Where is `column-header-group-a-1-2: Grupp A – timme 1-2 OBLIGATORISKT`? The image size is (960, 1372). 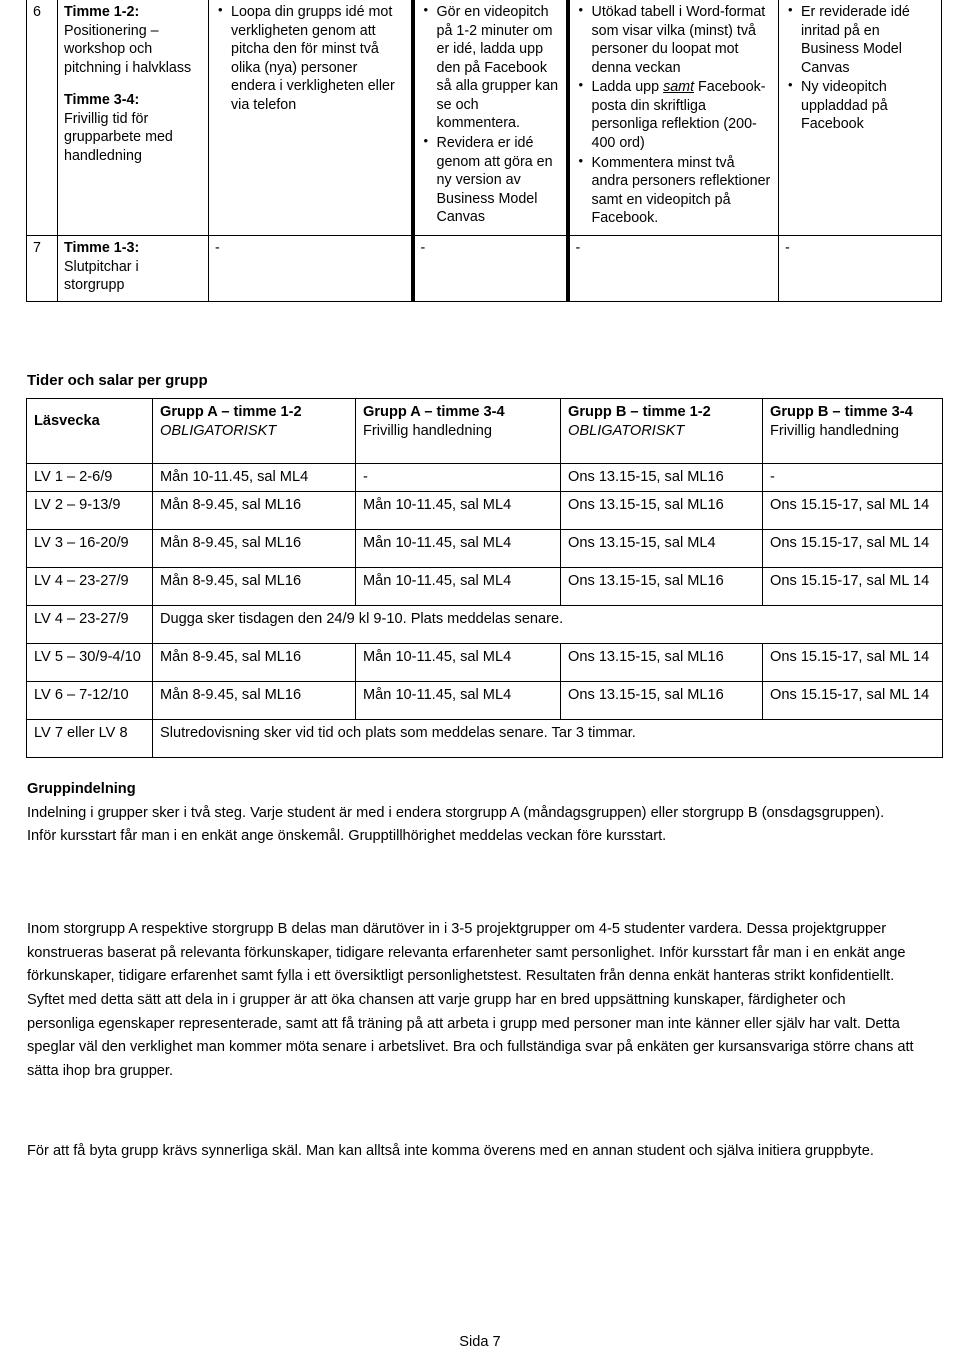 column-header-group-a-1-2: Grupp A – timme 1-2 OBLIGATORISKT is located at coordinates (254, 431).